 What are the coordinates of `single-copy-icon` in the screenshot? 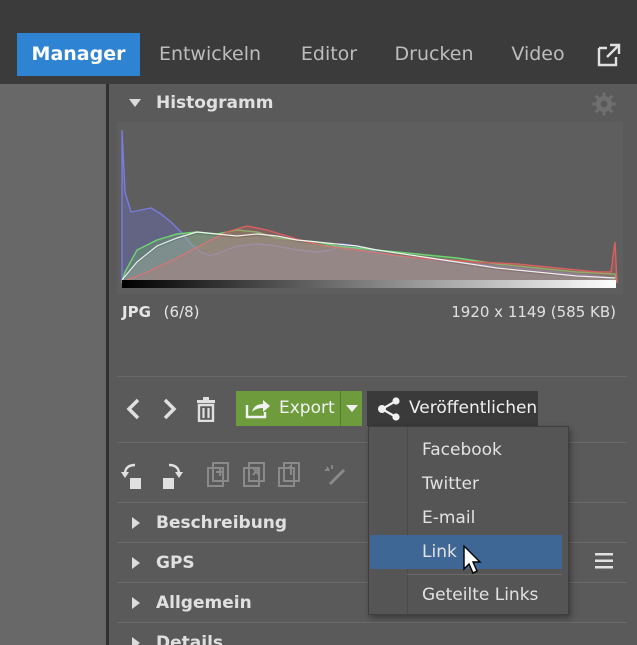 It's located at (289, 475).